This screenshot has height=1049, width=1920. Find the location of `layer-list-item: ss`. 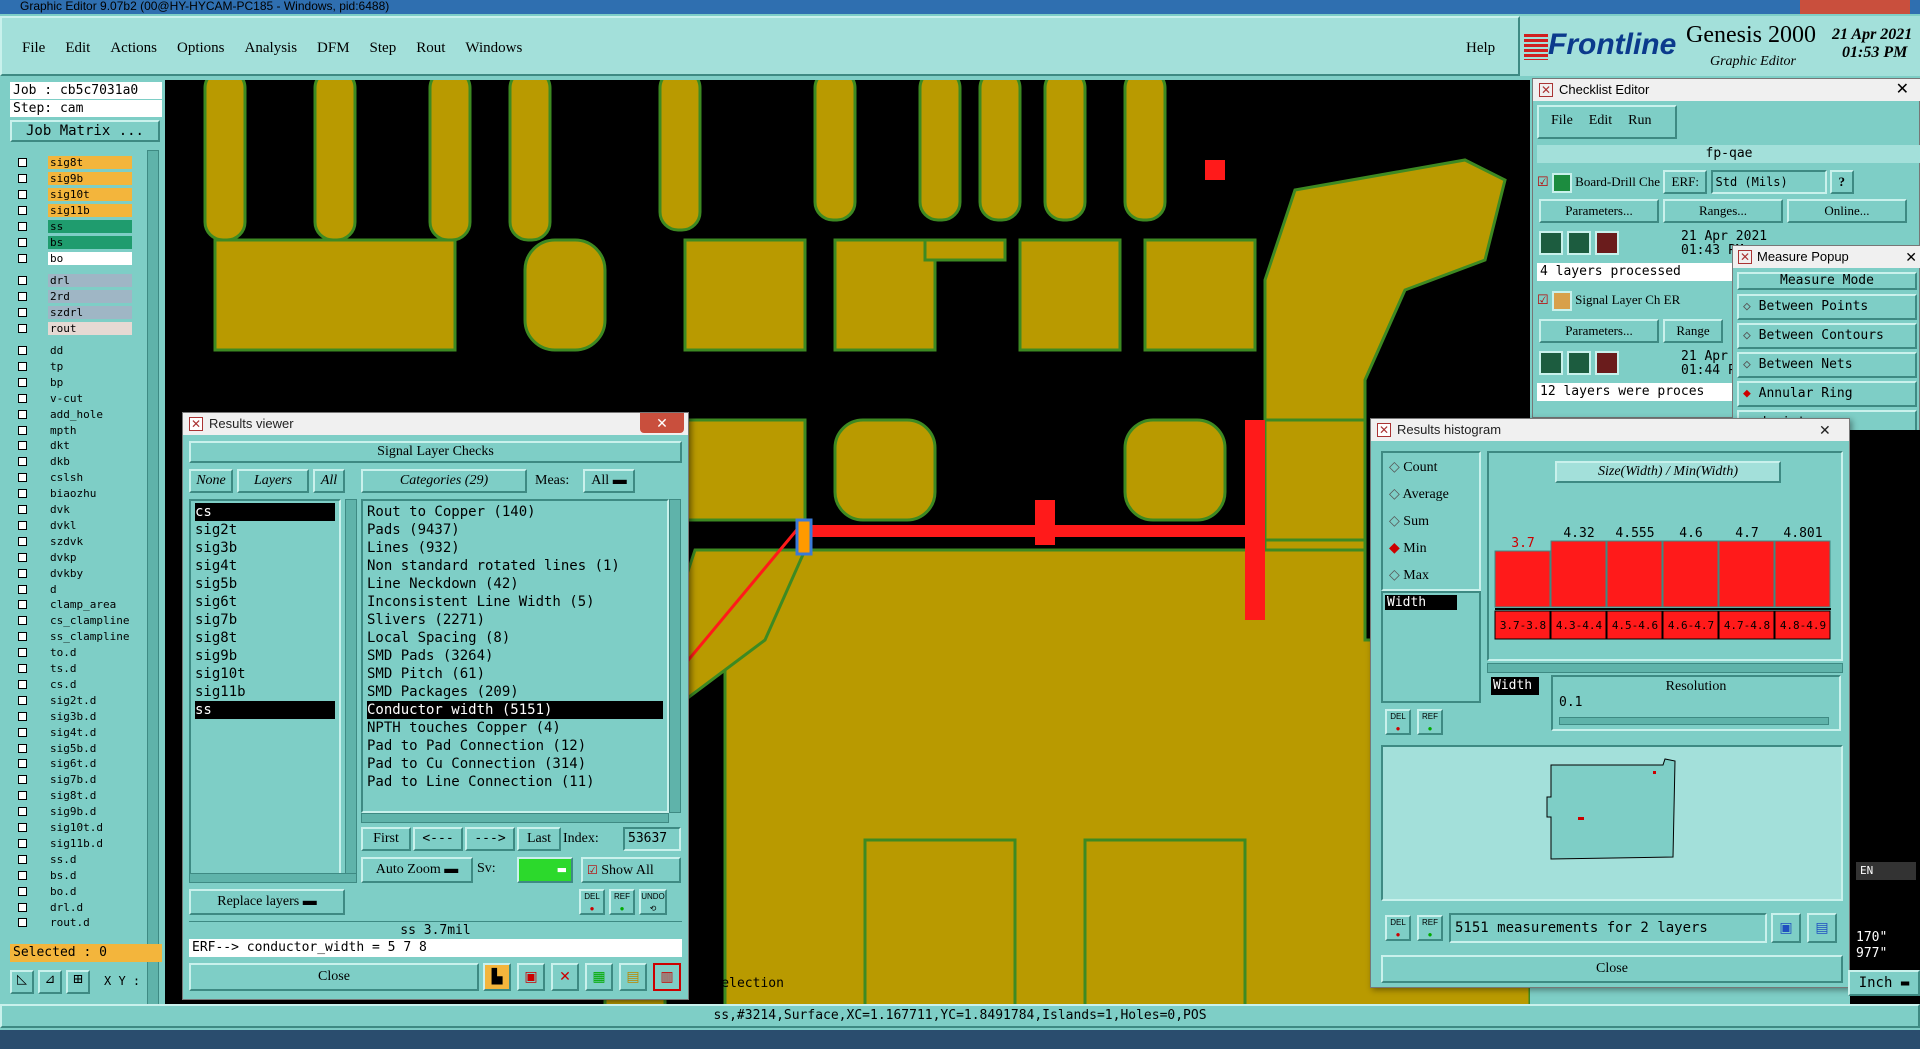

layer-list-item: ss is located at coordinates (265, 710).